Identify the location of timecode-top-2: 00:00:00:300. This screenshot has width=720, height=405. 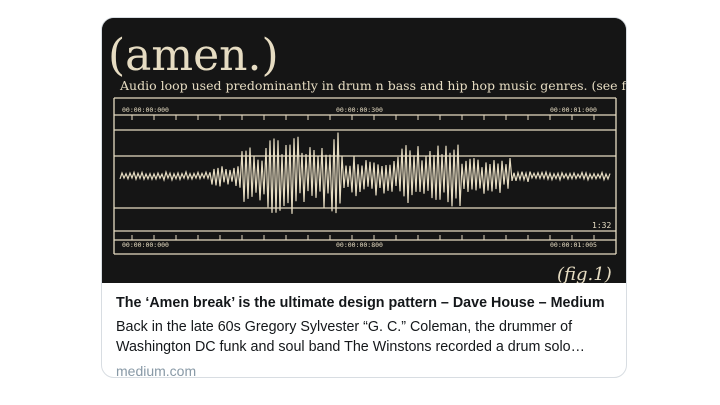
(359, 110).